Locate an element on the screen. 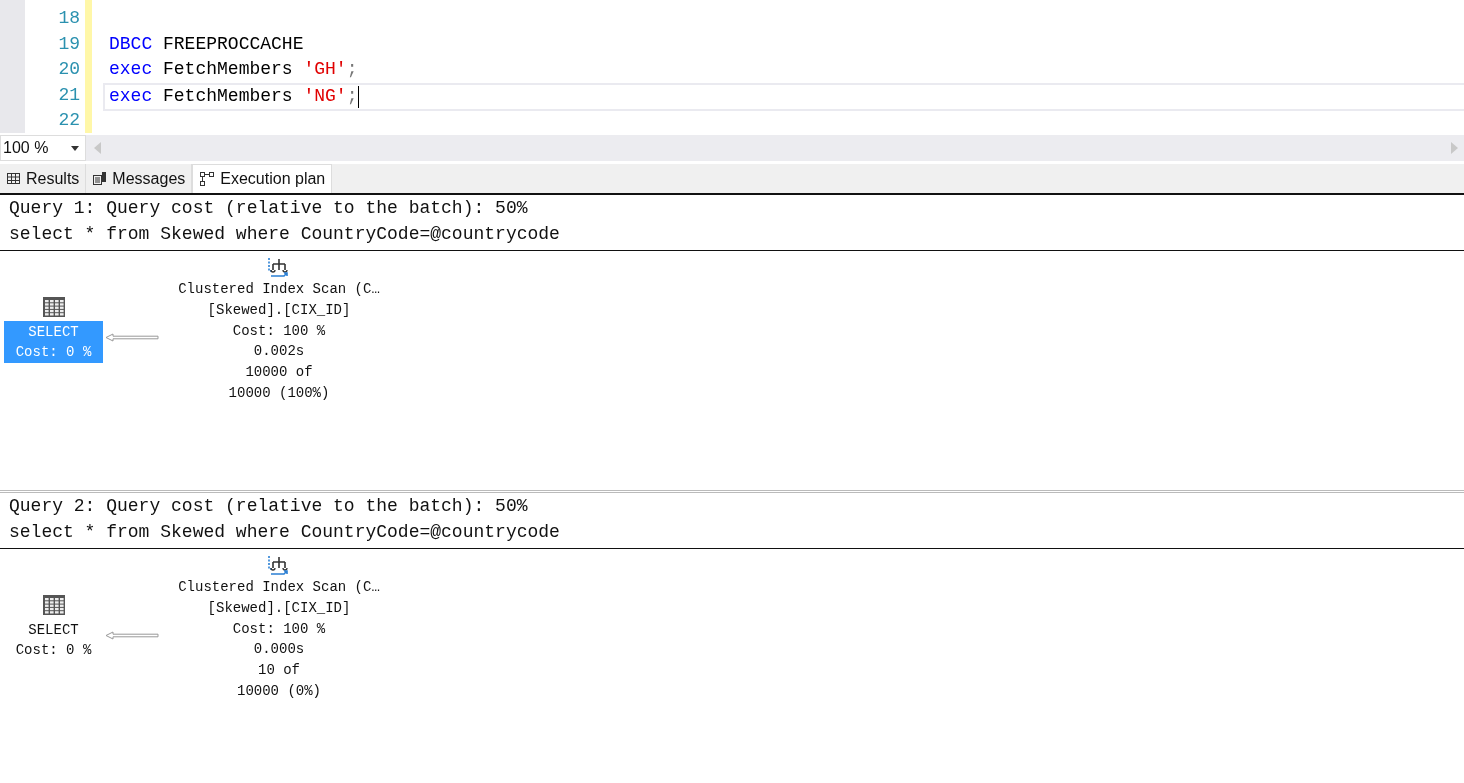  line-number: 21 is located at coordinates (69, 95).